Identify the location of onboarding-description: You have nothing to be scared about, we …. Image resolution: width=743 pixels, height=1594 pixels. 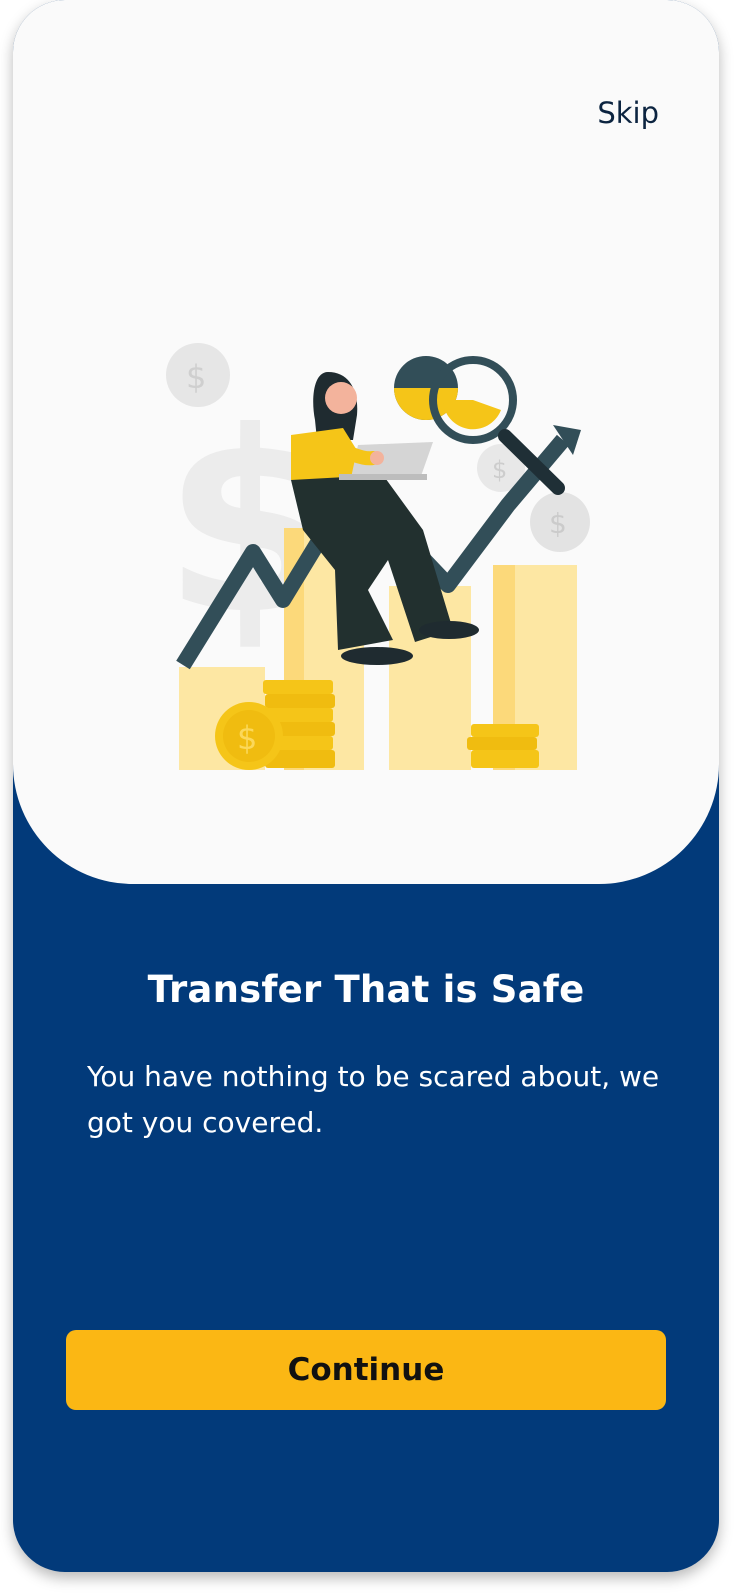
(373, 1099).